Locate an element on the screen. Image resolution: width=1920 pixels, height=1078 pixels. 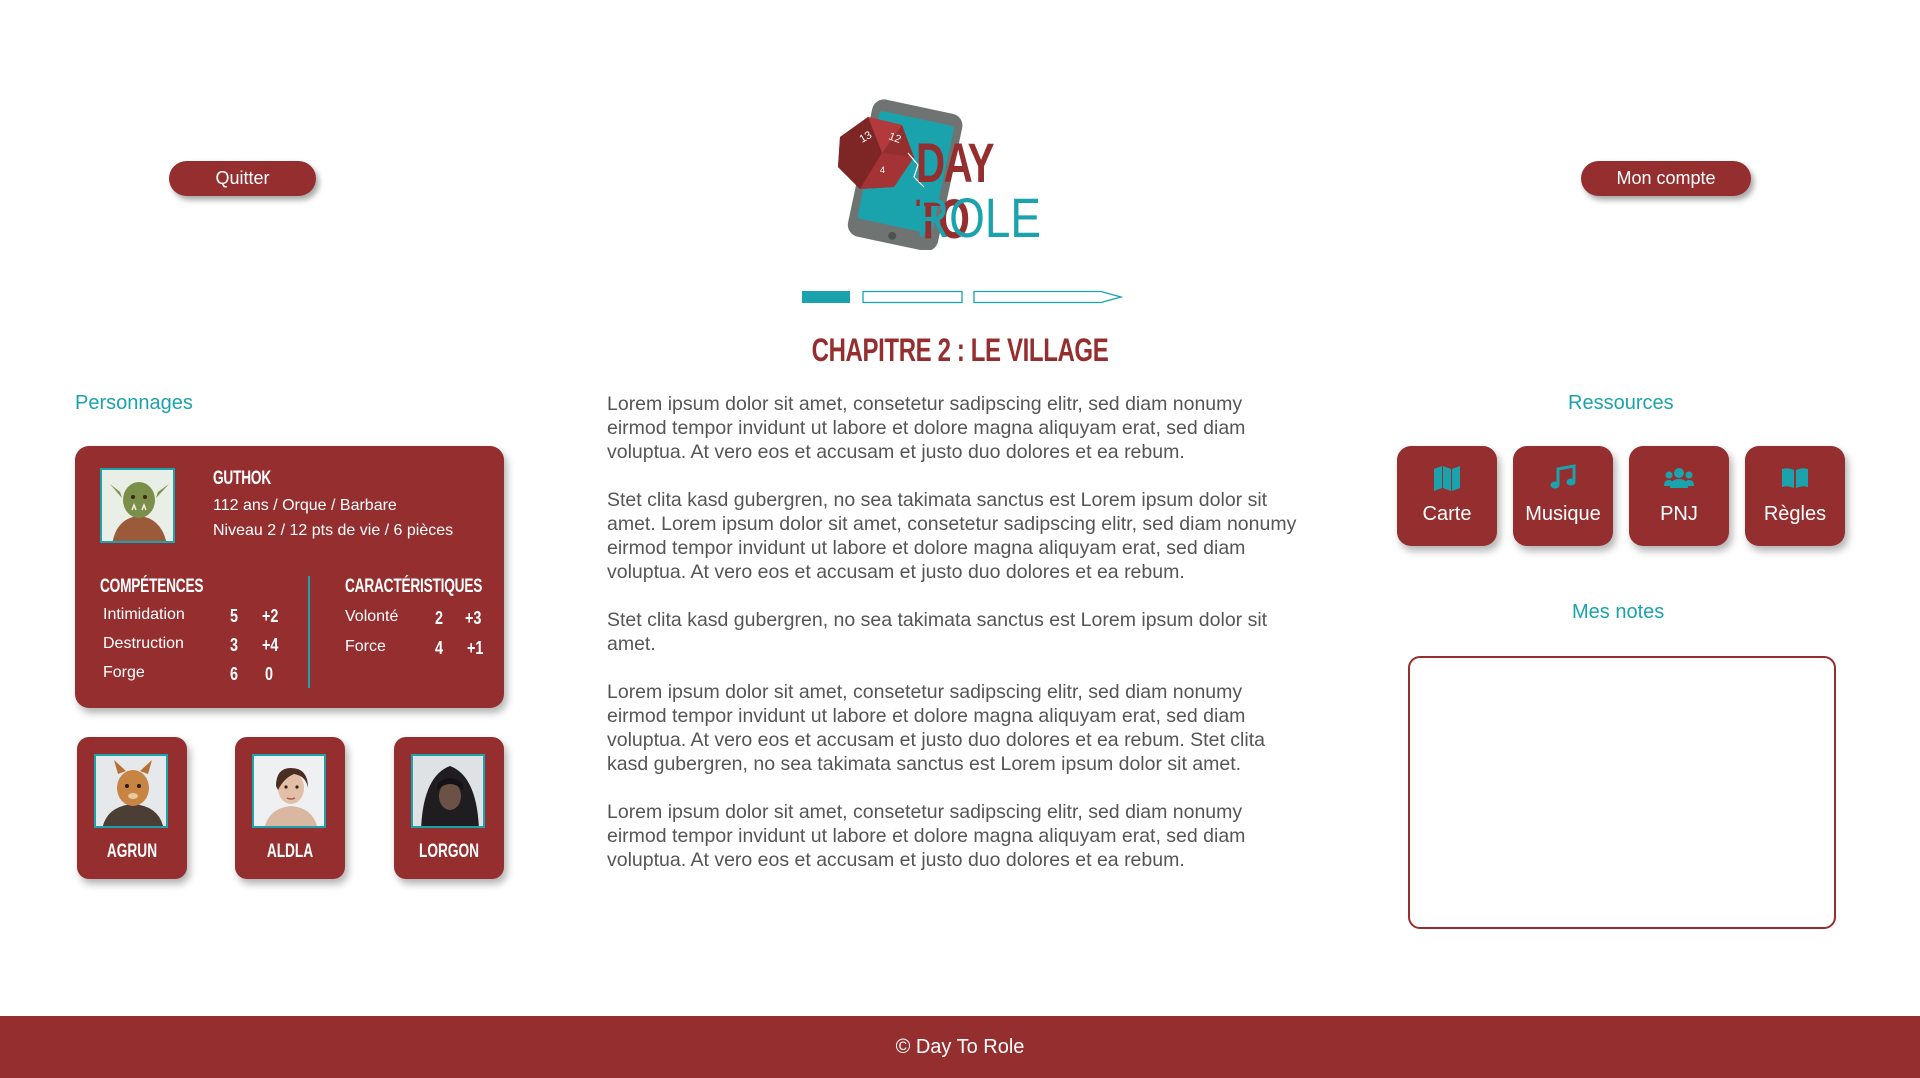
stats-divider is located at coordinates (309, 632).